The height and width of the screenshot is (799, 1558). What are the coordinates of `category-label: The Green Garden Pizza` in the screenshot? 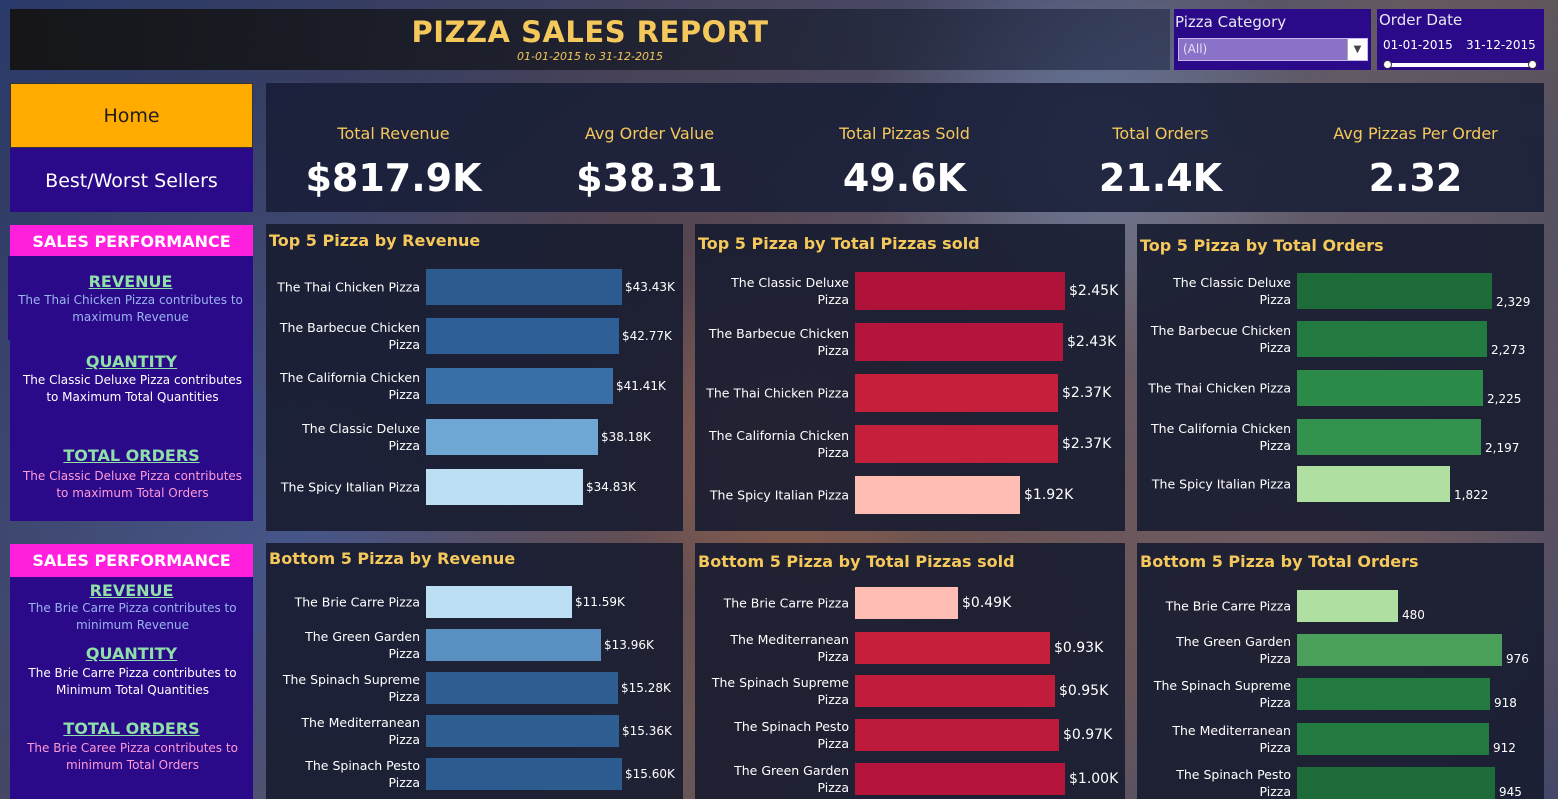 It's located at (1233, 650).